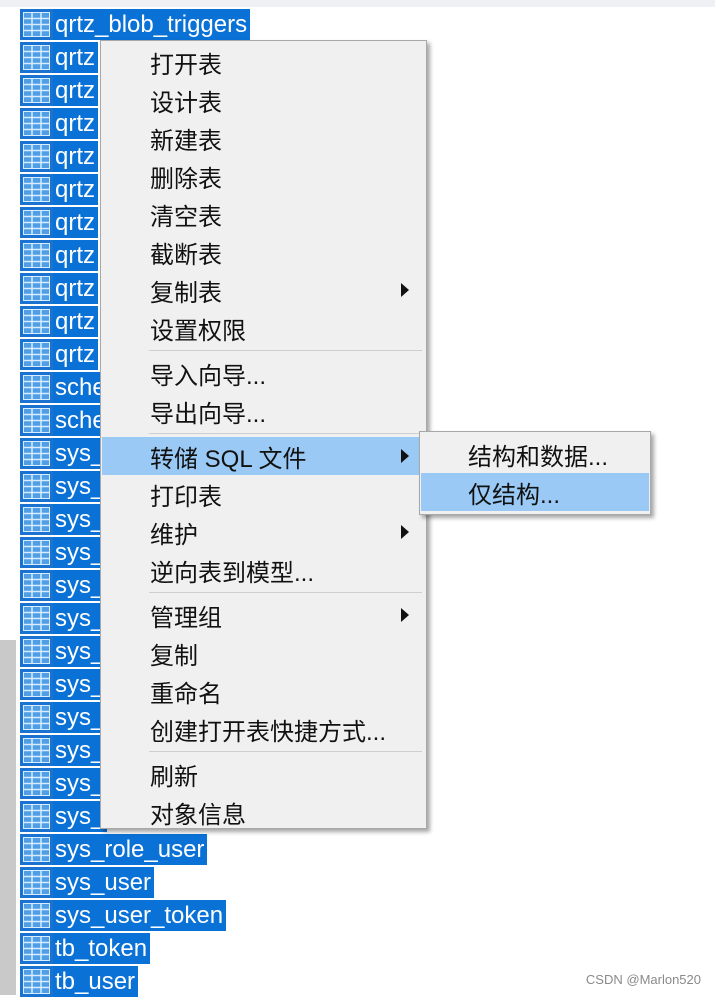 This screenshot has height=997, width=715. Describe the element at coordinates (174, 535) in the screenshot. I see `menu-item-label: 维护` at that location.